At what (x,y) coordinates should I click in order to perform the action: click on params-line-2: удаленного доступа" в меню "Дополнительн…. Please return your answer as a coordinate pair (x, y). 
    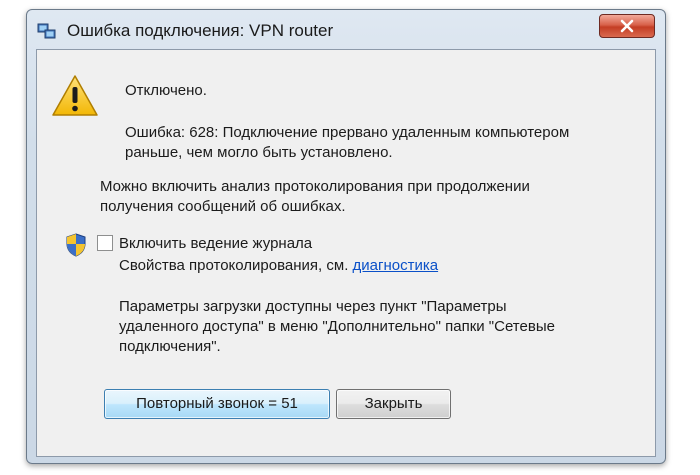
    Looking at the image, I should click on (337, 326).